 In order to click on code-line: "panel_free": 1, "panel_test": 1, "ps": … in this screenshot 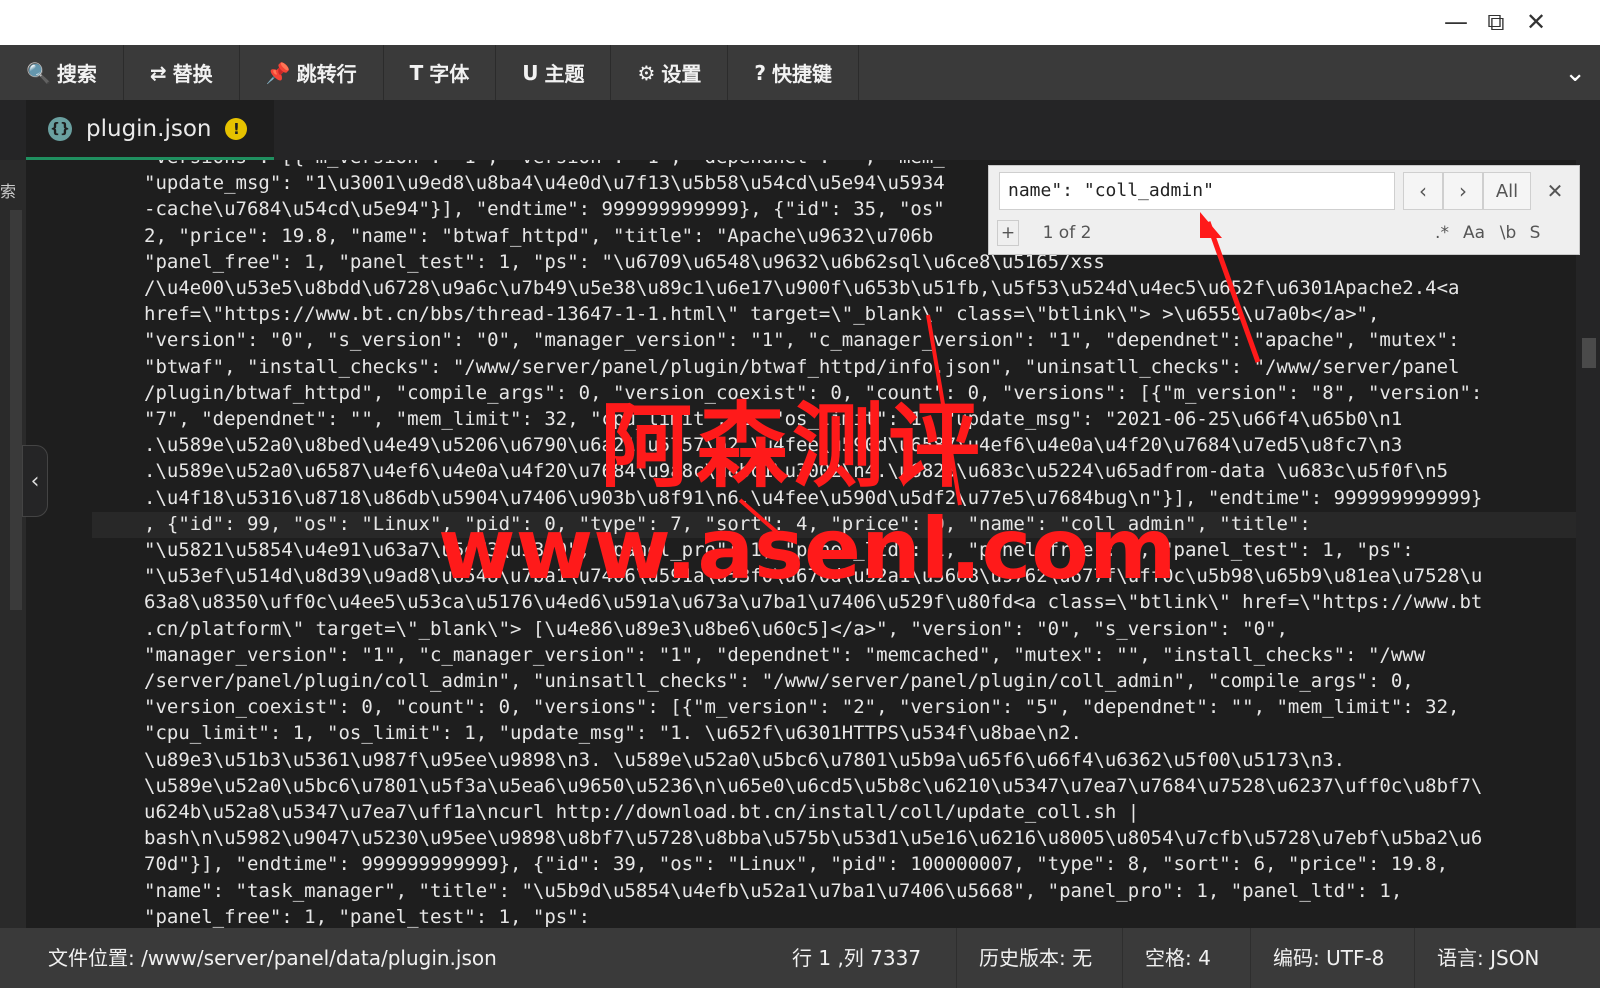, I will do `click(624, 262)`.